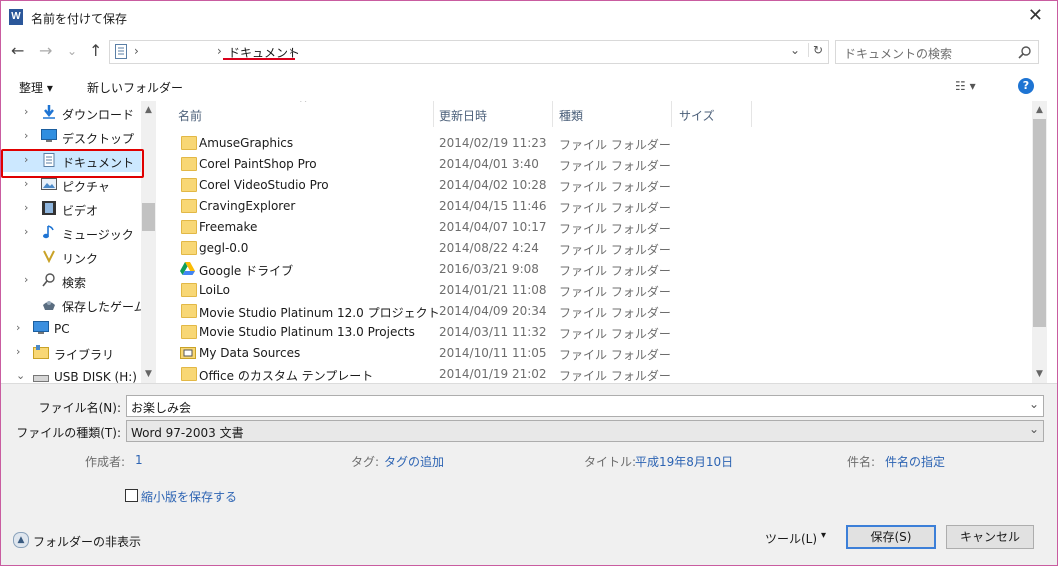 The width and height of the screenshot is (1058, 566). What do you see at coordinates (823, 535) in the screenshot?
I see `tools-dropdown-arrow: ▾` at bounding box center [823, 535].